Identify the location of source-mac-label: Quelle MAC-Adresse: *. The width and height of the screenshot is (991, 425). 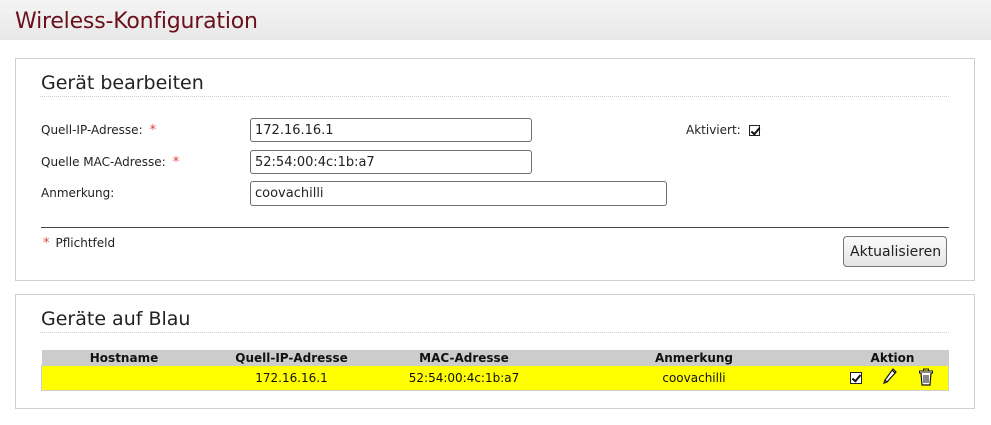
(110, 162).